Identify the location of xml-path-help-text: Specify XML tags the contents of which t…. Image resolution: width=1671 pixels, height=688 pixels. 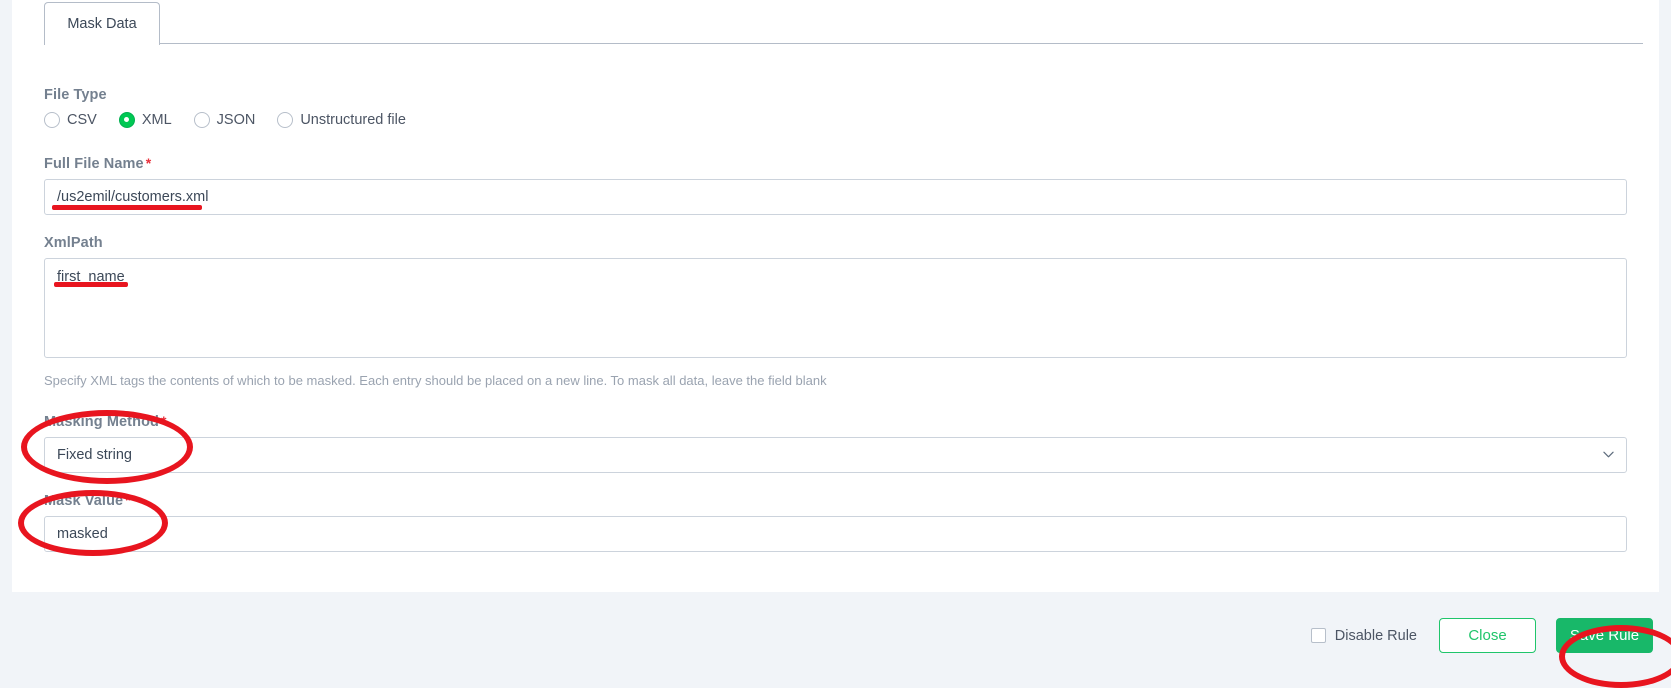
(435, 380).